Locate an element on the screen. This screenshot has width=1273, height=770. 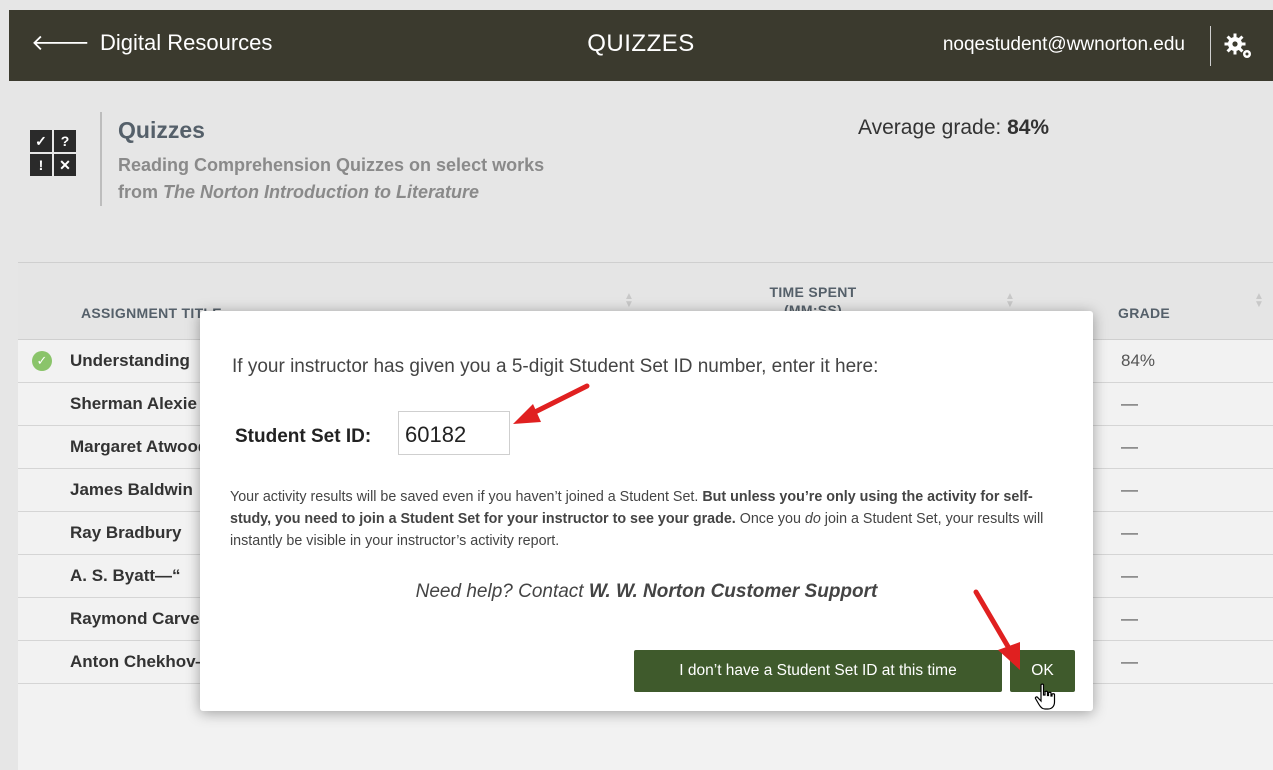
assignment-title: Sherman Alexie is located at coordinates (133, 404).